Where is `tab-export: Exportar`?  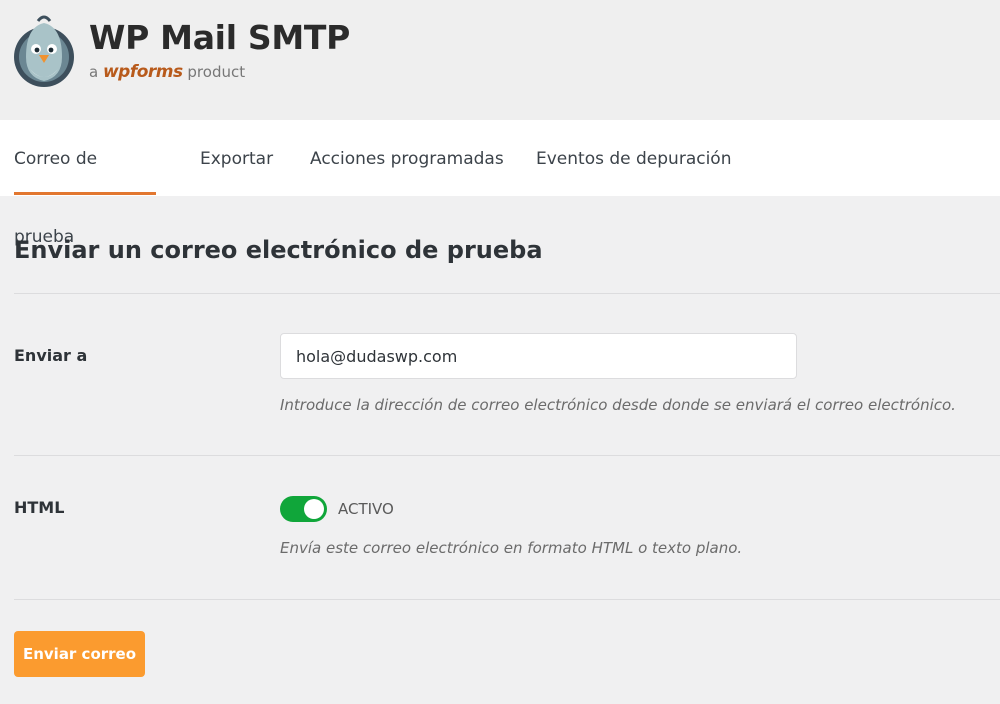
tab-export: Exportar is located at coordinates (236, 158).